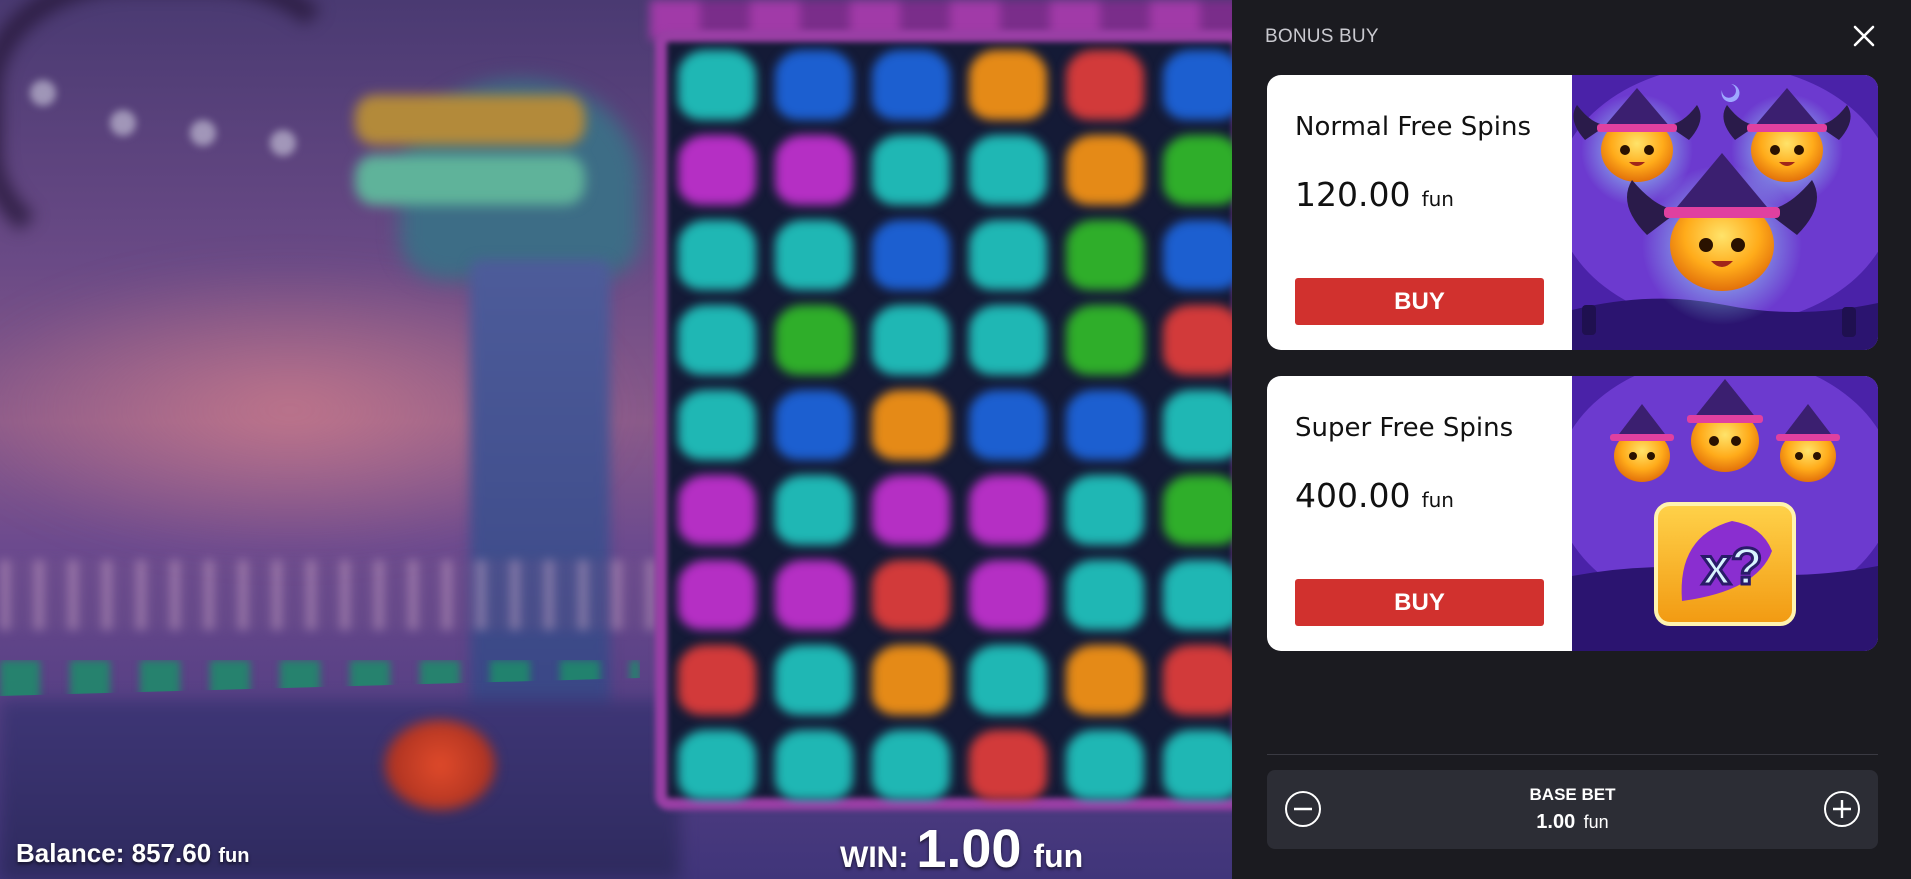 This screenshot has width=1911, height=879. What do you see at coordinates (1596, 822) in the screenshot?
I see `base-bet-unit: fun` at bounding box center [1596, 822].